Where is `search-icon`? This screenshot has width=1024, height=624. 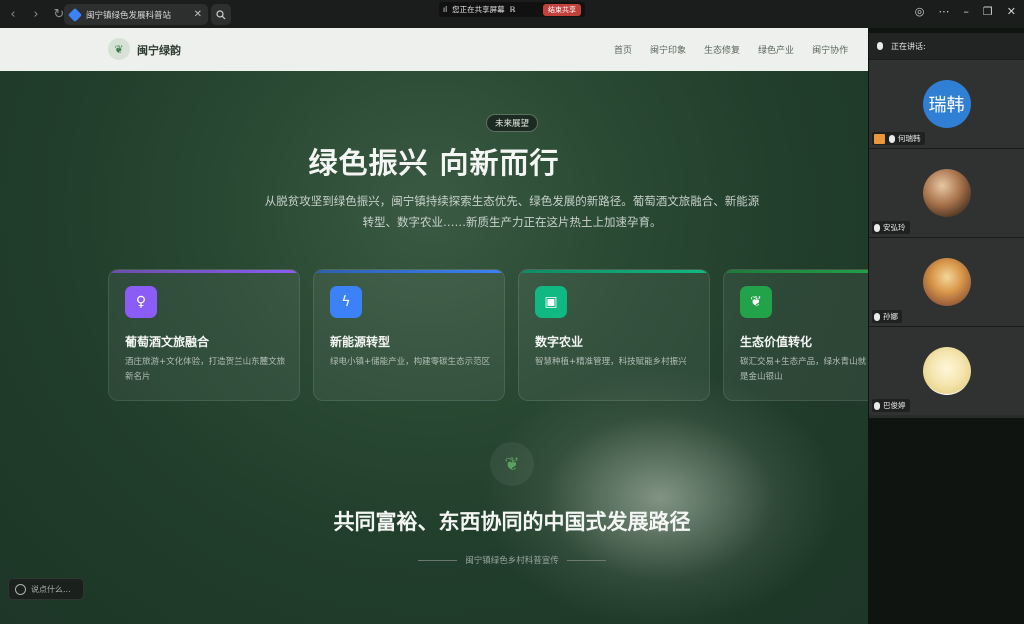
search-icon is located at coordinates (221, 14).